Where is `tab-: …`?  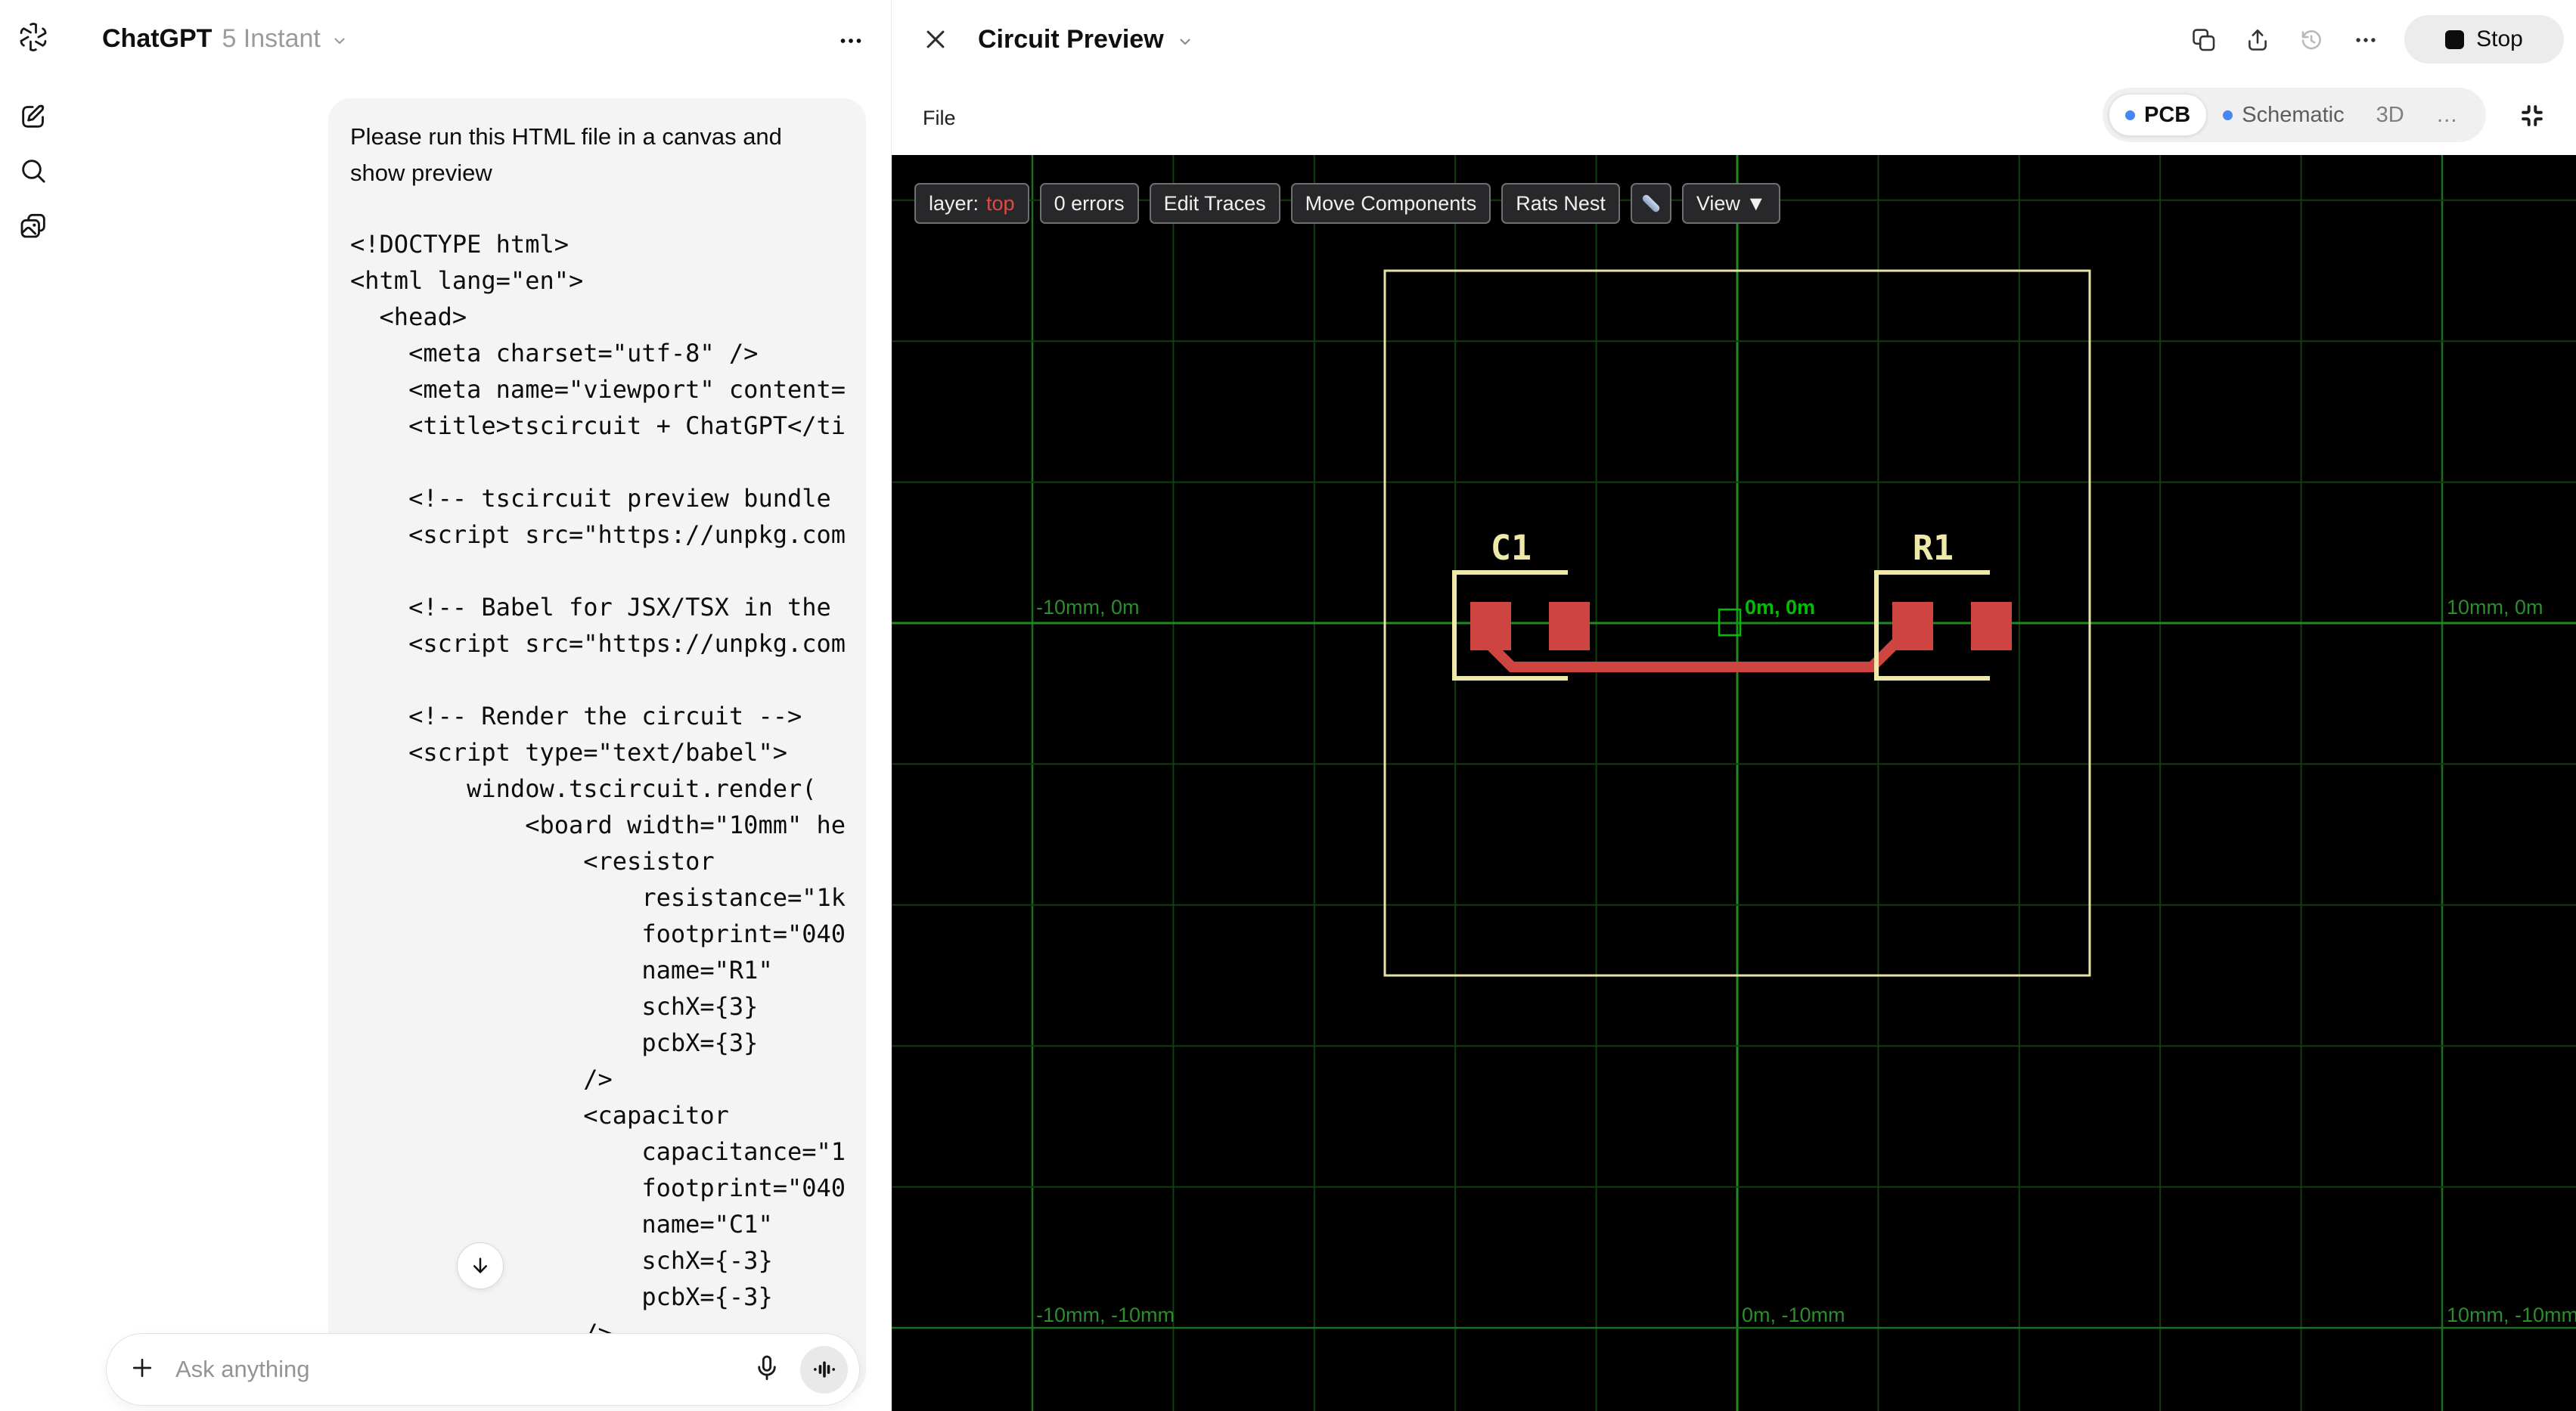
tab-: … is located at coordinates (2447, 115).